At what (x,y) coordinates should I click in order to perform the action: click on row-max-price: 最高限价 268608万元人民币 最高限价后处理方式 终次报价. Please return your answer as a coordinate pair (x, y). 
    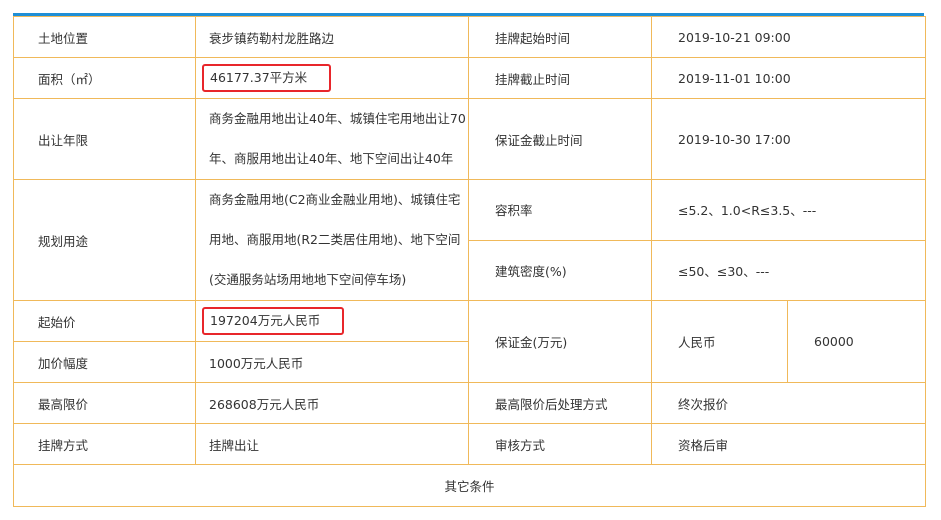
    Looking at the image, I should click on (470, 403).